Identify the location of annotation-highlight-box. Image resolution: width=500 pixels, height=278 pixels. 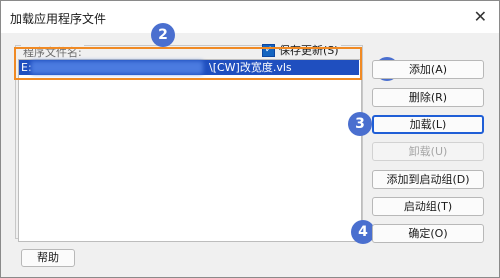
(188, 63).